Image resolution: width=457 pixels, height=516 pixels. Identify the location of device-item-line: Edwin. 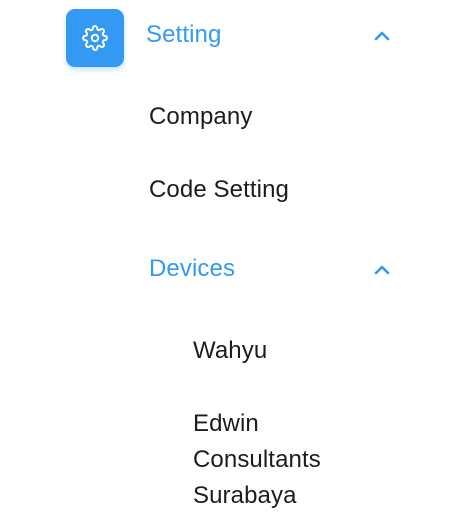
(226, 423).